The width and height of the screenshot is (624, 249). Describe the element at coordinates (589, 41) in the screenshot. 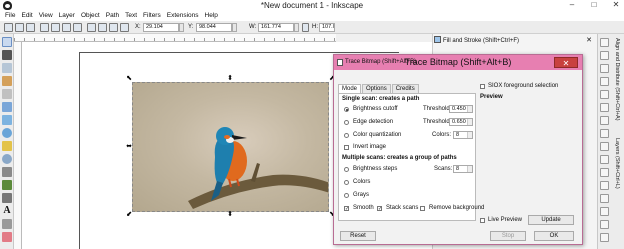

I see `dock-close-icon: ✕` at that location.